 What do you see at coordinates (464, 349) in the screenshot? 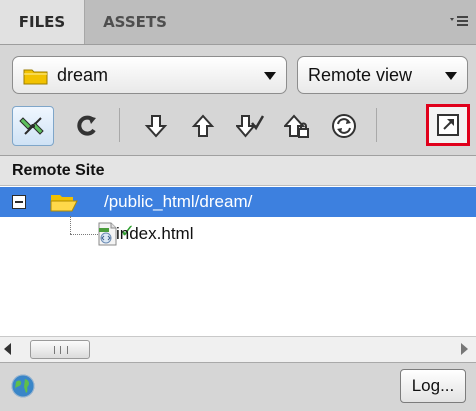
I see `scroll-right-icon` at bounding box center [464, 349].